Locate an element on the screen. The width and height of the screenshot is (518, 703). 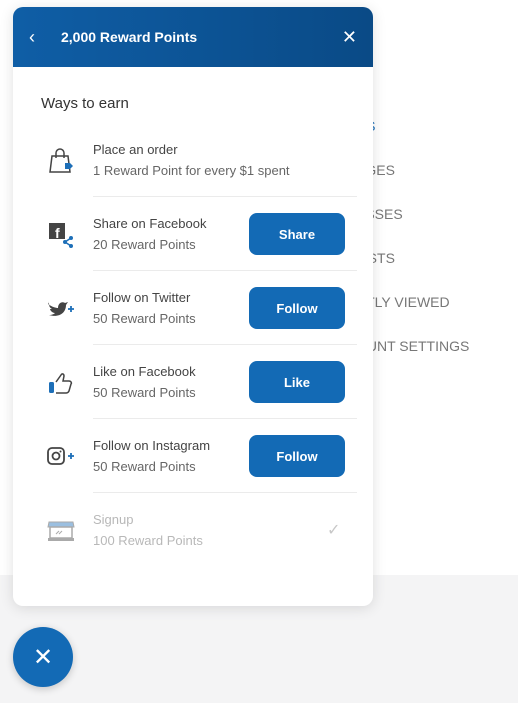
svg-text: f is located at coordinates (57, 233).